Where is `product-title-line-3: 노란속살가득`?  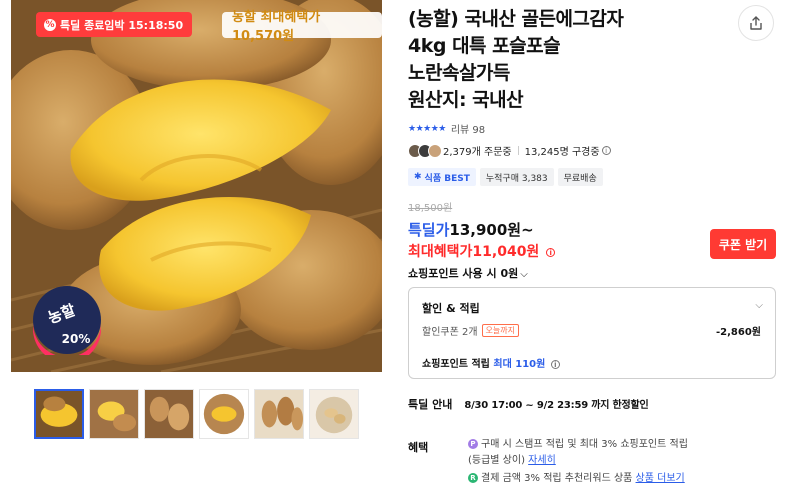 product-title-line-3: 노란속살가득 is located at coordinates (459, 73).